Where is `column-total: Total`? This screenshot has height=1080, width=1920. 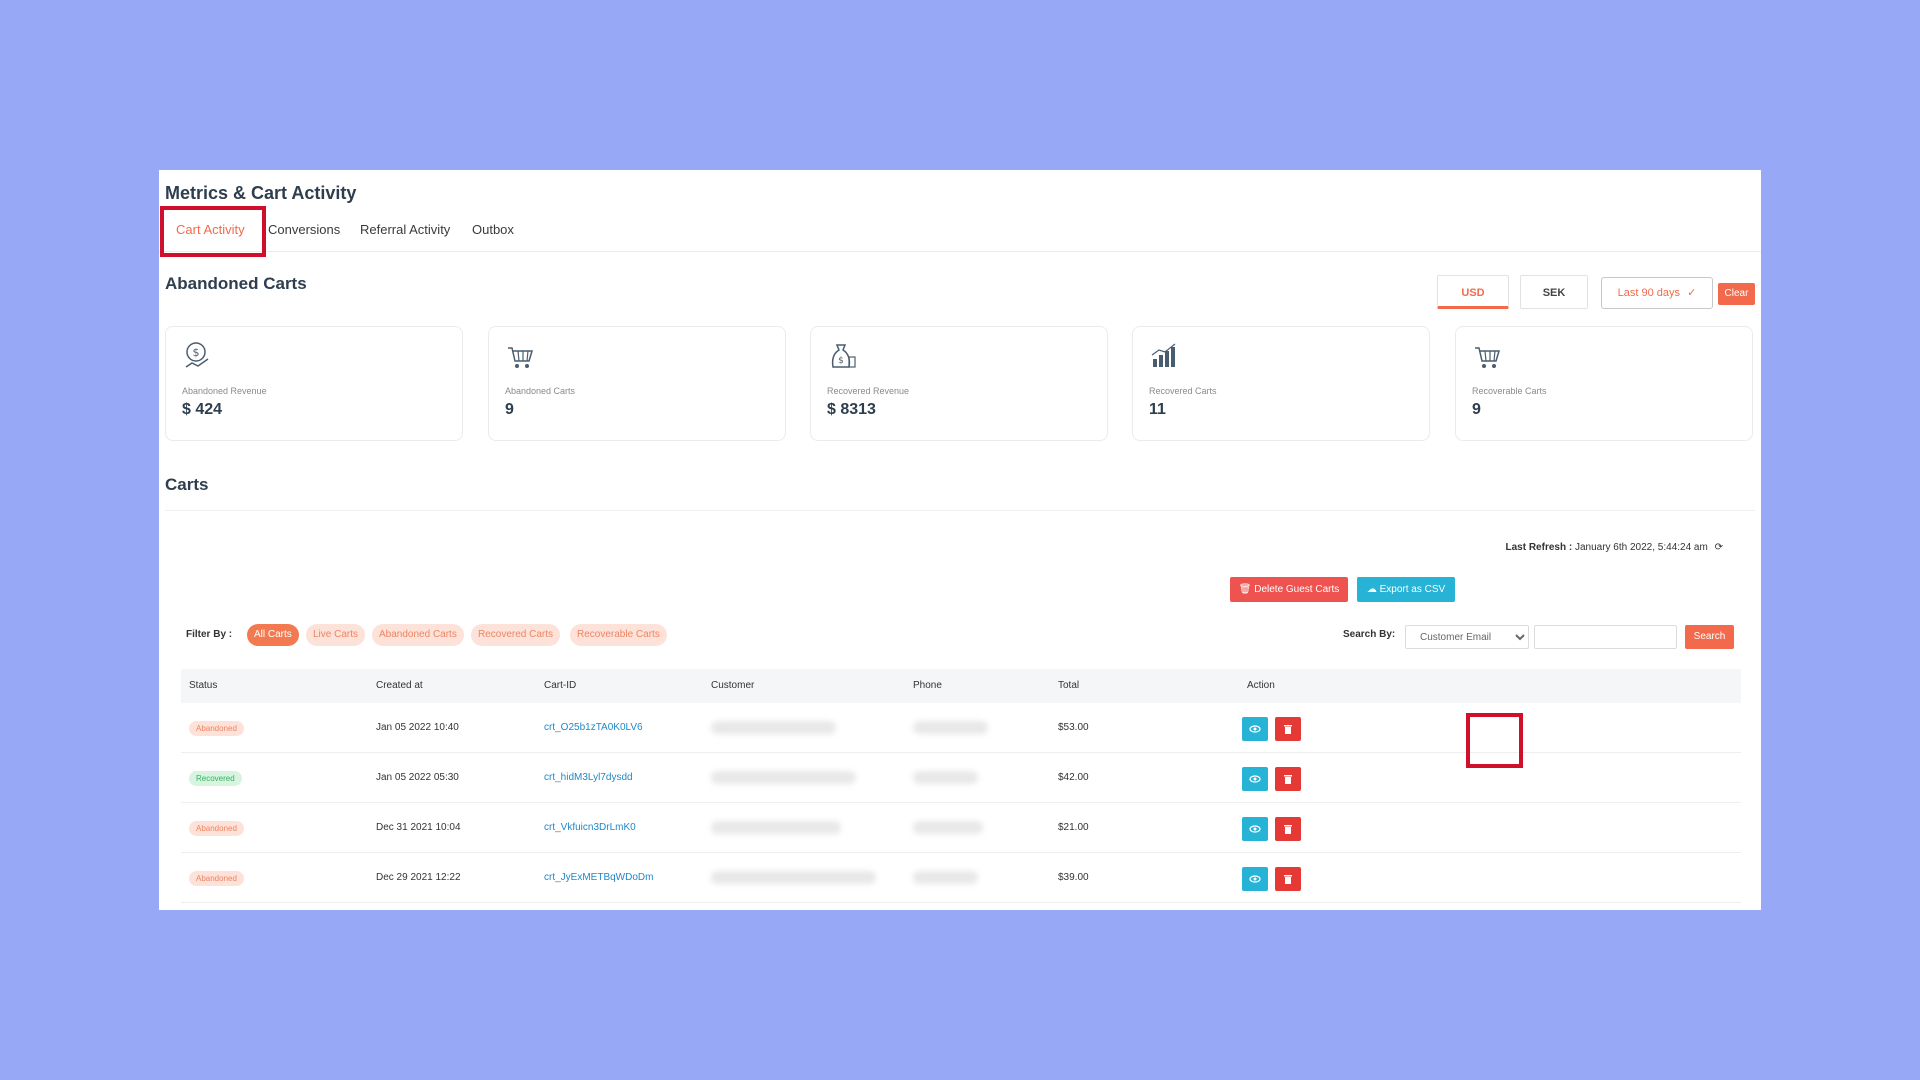
column-total: Total is located at coordinates (1069, 685).